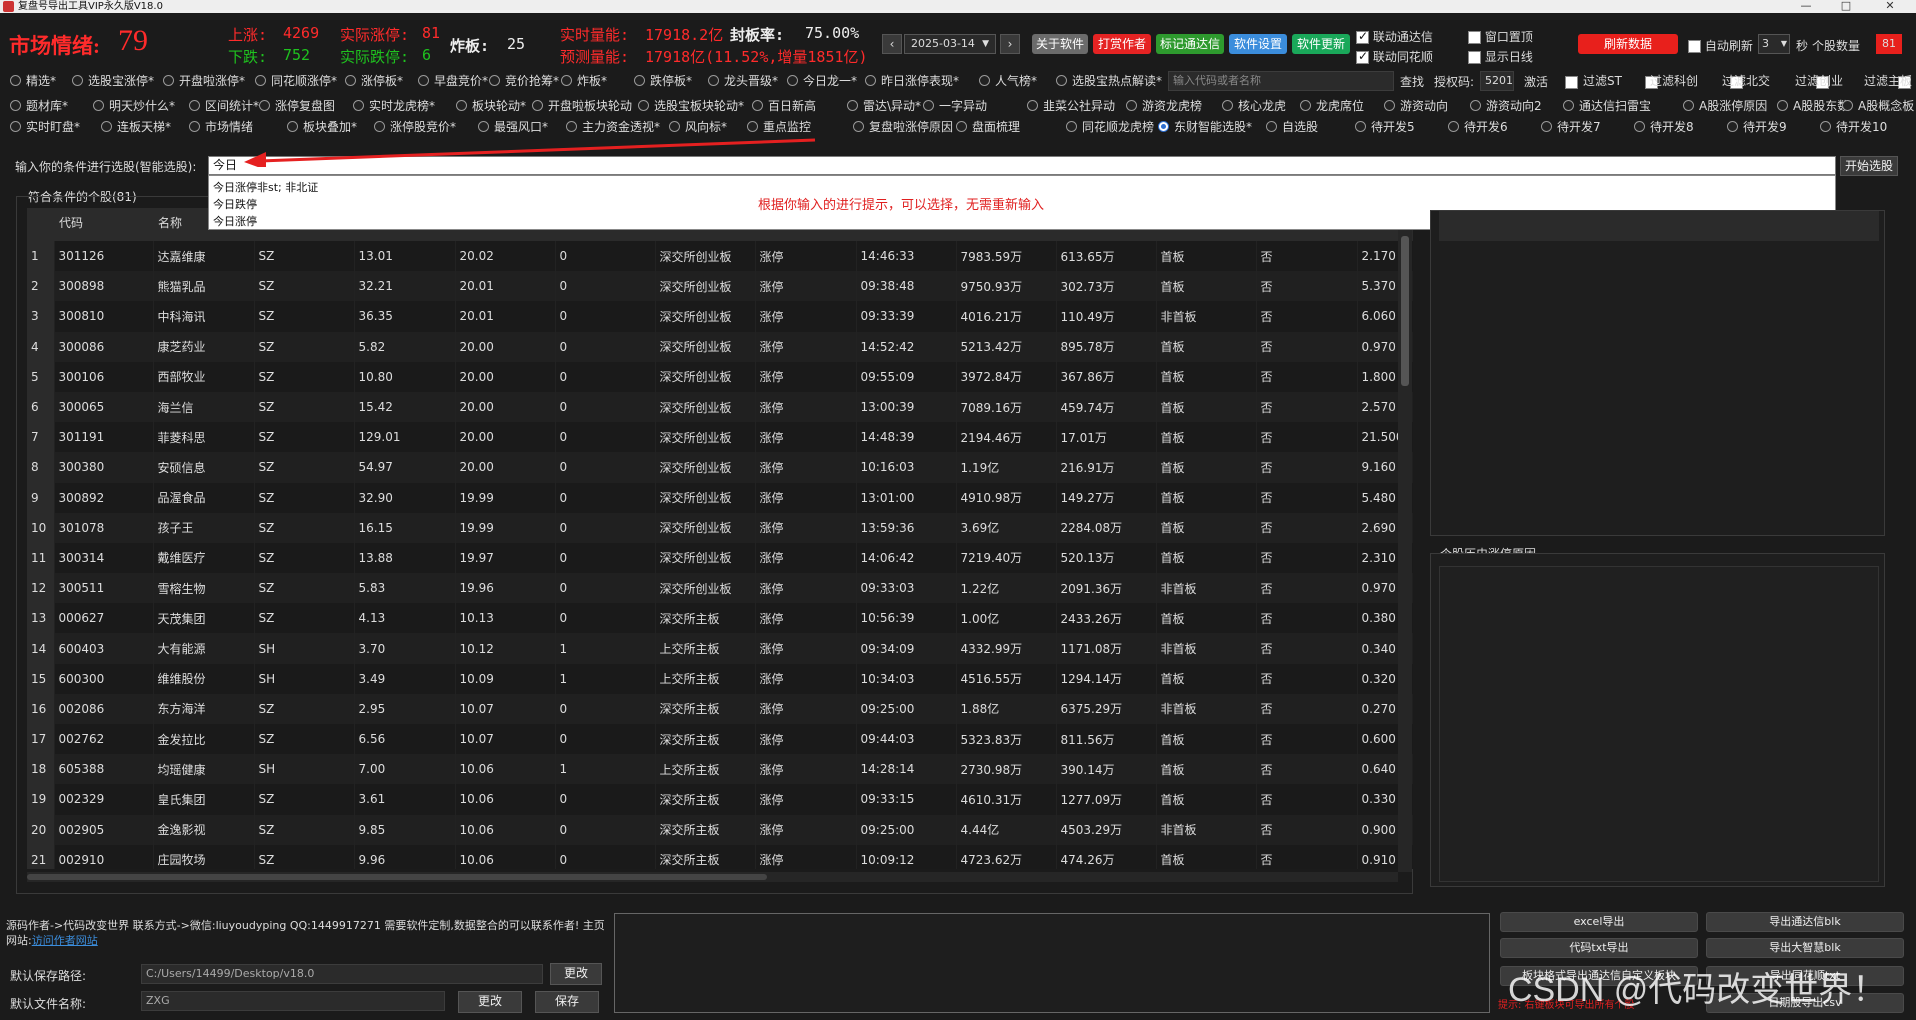  Describe the element at coordinates (590, 106) in the screenshot. I see `option-row2-6: 开盘啦板块轮动` at that location.